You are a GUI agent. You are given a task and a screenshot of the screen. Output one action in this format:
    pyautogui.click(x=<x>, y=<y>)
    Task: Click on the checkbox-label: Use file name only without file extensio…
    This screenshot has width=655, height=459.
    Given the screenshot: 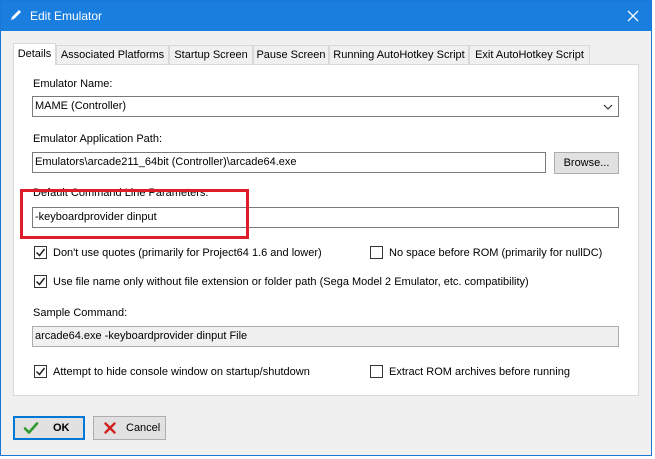 What is the action you would take?
    pyautogui.click(x=291, y=281)
    